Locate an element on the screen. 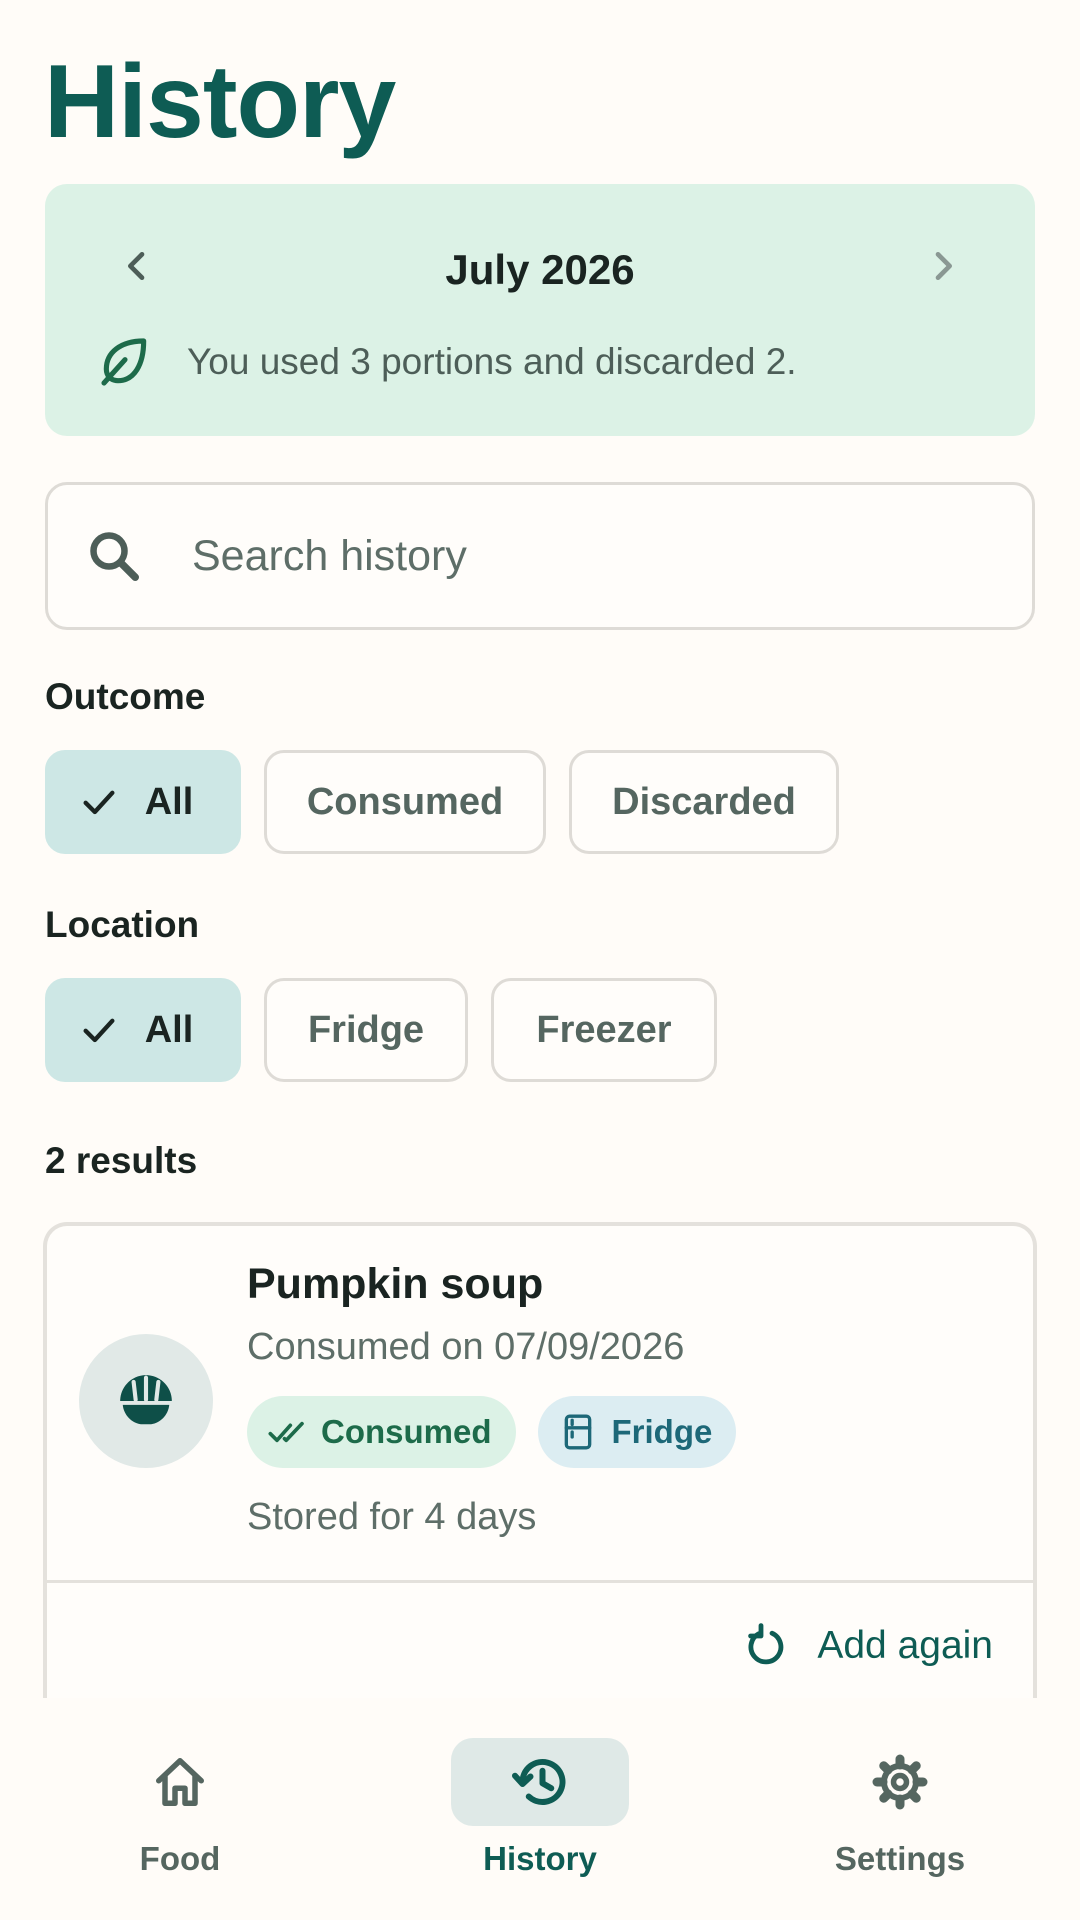  location-chip-fridge: Fridge is located at coordinates (366, 1030).